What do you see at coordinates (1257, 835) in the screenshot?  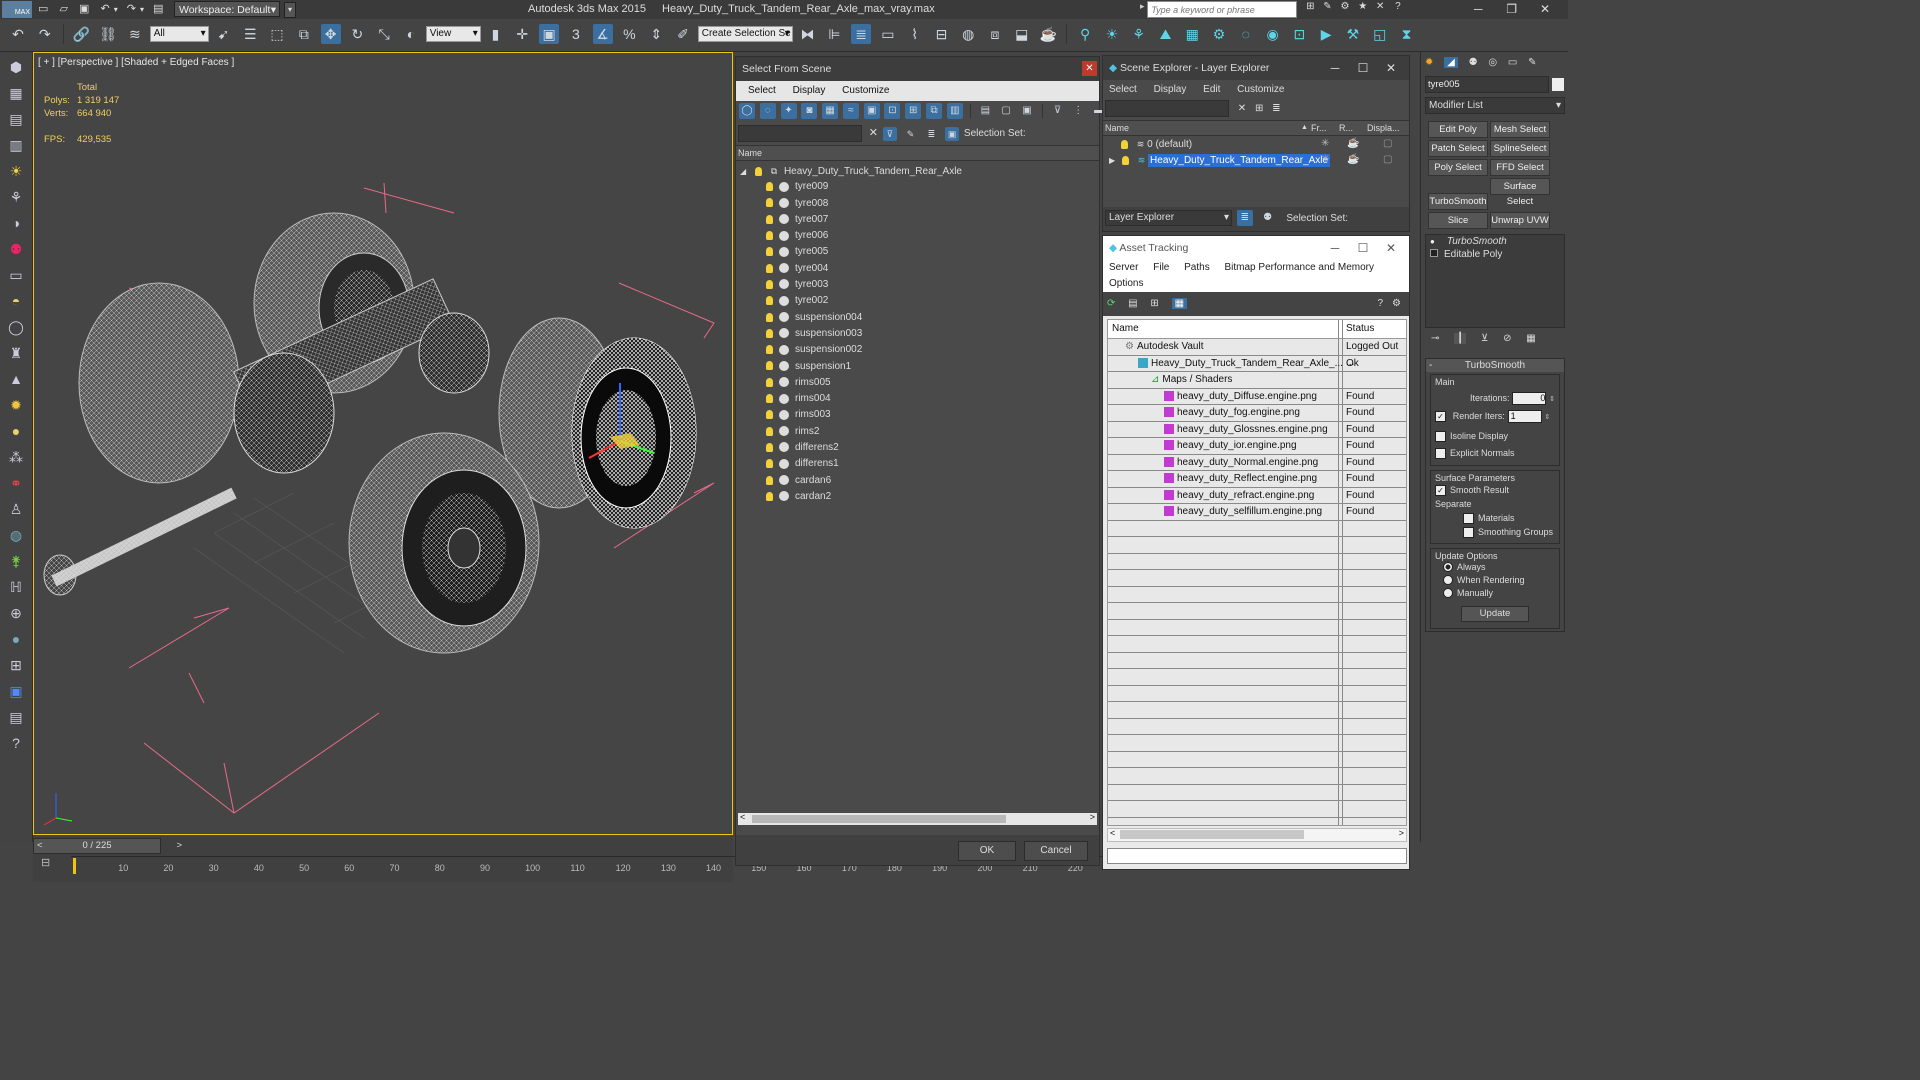 I see `at-hscroll: < >` at bounding box center [1257, 835].